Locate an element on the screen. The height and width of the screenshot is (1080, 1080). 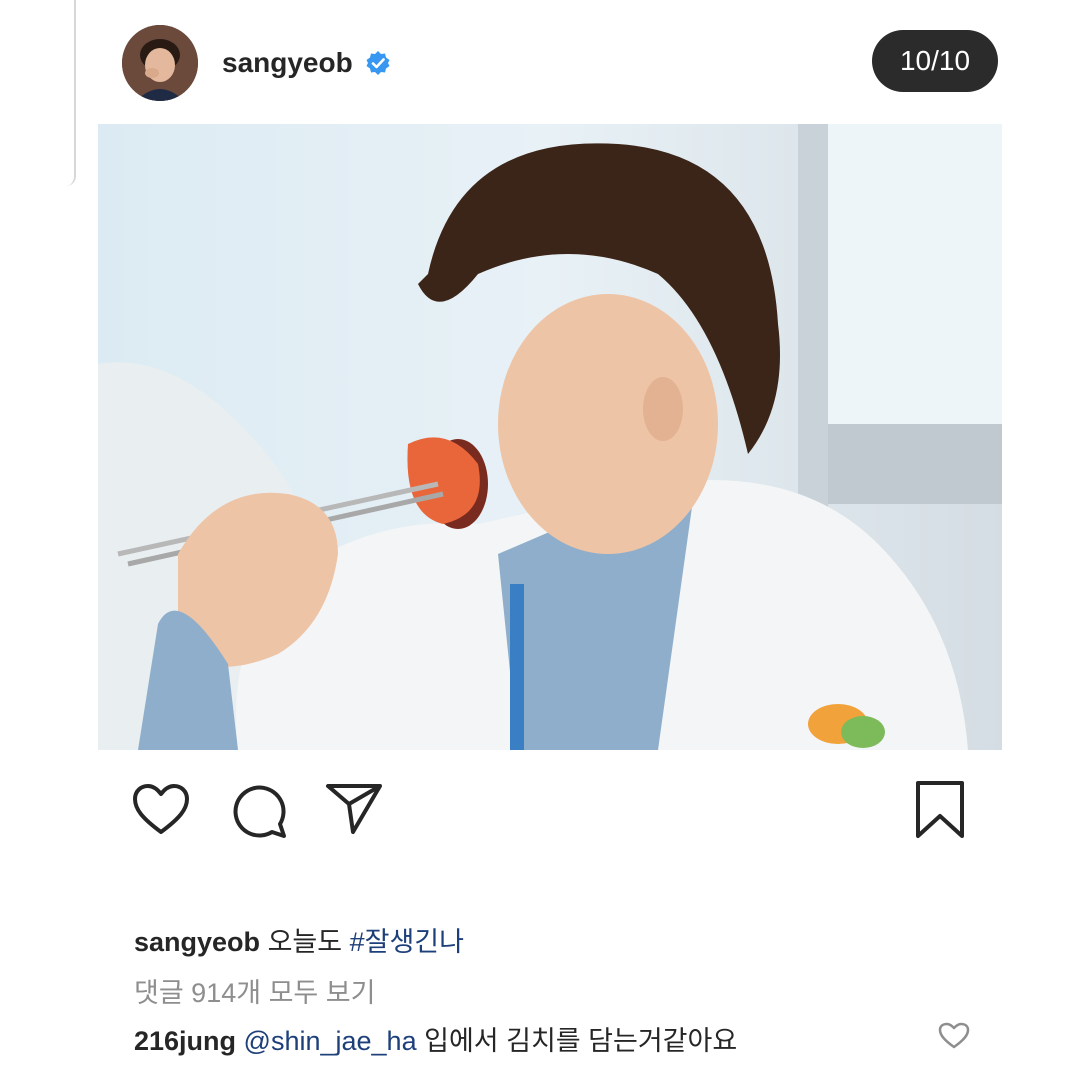
comment-text: 입에서 김치를 담는거같아요 is located at coordinates (581, 1041).